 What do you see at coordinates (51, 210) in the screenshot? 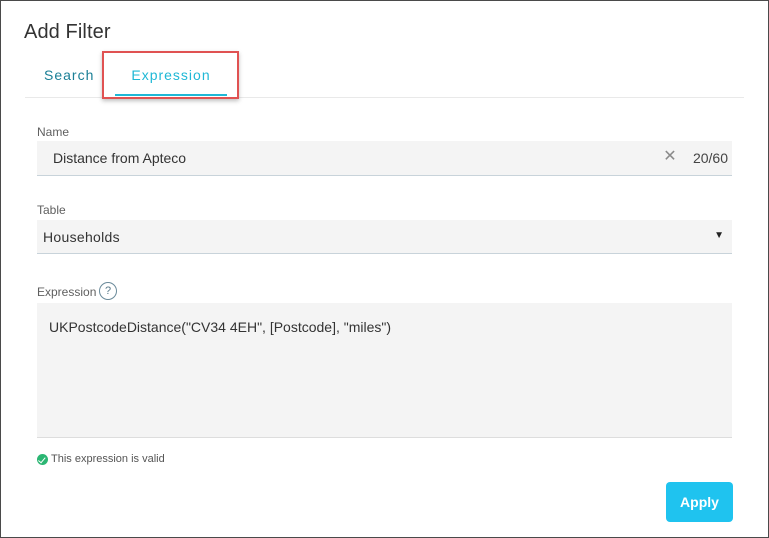
I see `table-label: Table` at bounding box center [51, 210].